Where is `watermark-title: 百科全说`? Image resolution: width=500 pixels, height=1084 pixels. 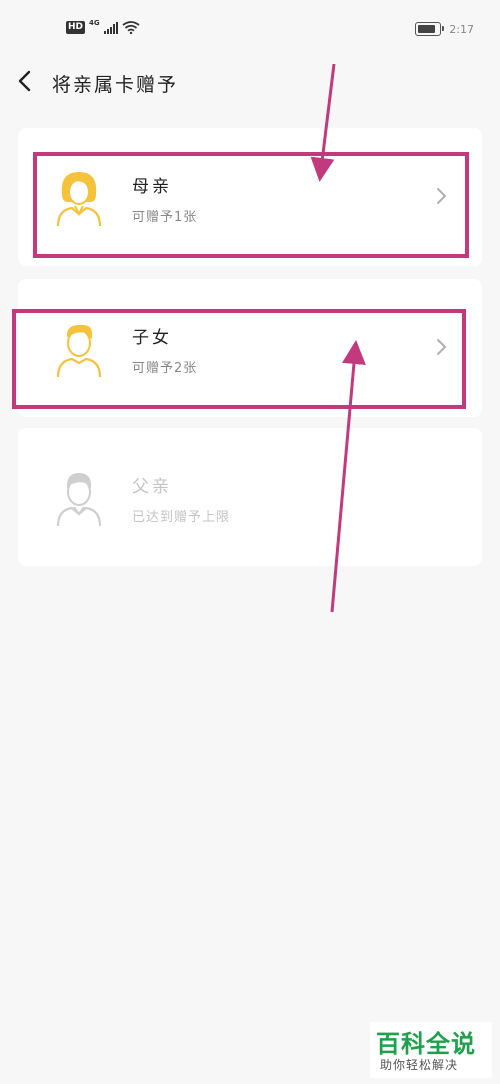 watermark-title: 百科全说 is located at coordinates (426, 1044).